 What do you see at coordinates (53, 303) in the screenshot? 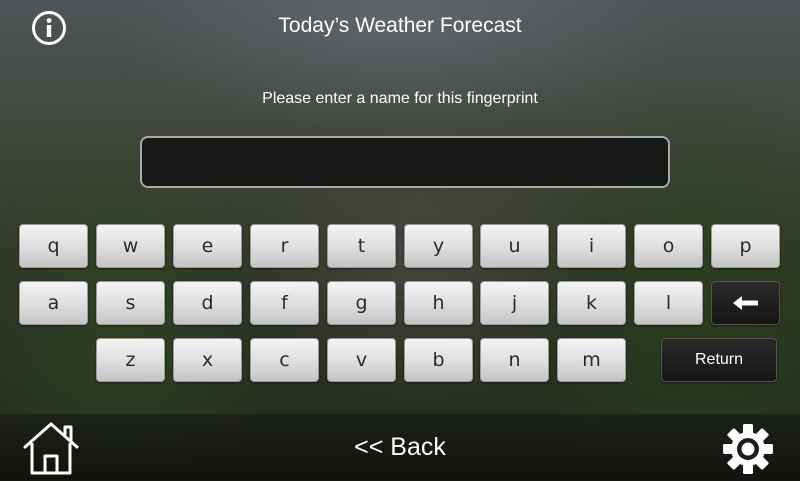
I see `key-a: a` at bounding box center [53, 303].